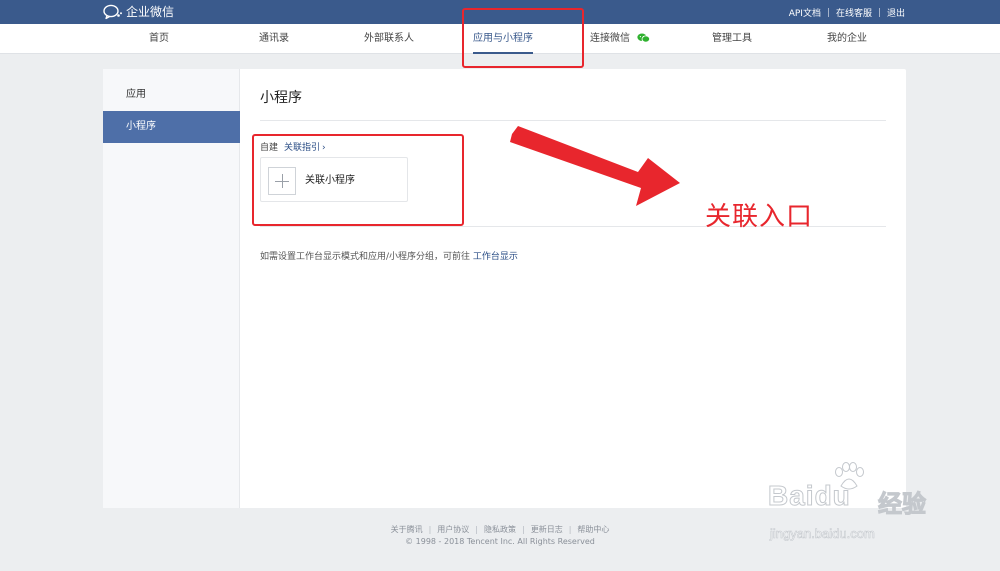 The height and width of the screenshot is (571, 1000). I want to click on nav-apps-miniprograms: 应用与小程序, so click(503, 39).